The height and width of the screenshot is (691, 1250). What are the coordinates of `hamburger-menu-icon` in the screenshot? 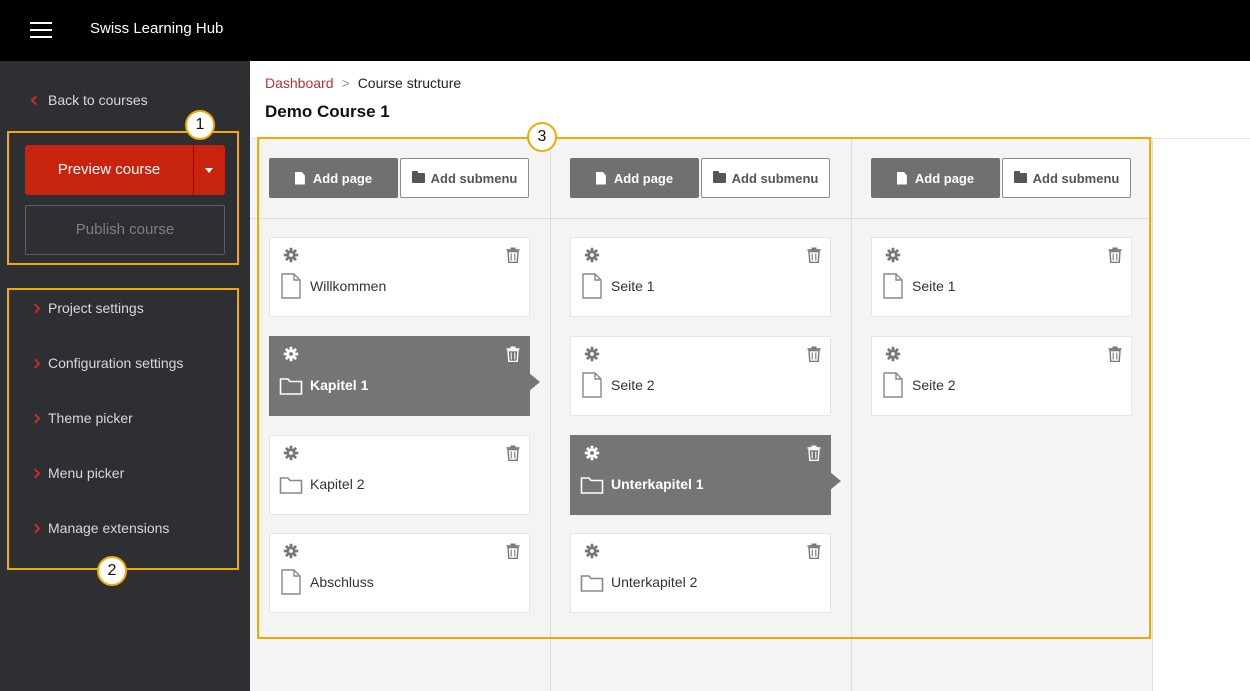 It's located at (41, 30).